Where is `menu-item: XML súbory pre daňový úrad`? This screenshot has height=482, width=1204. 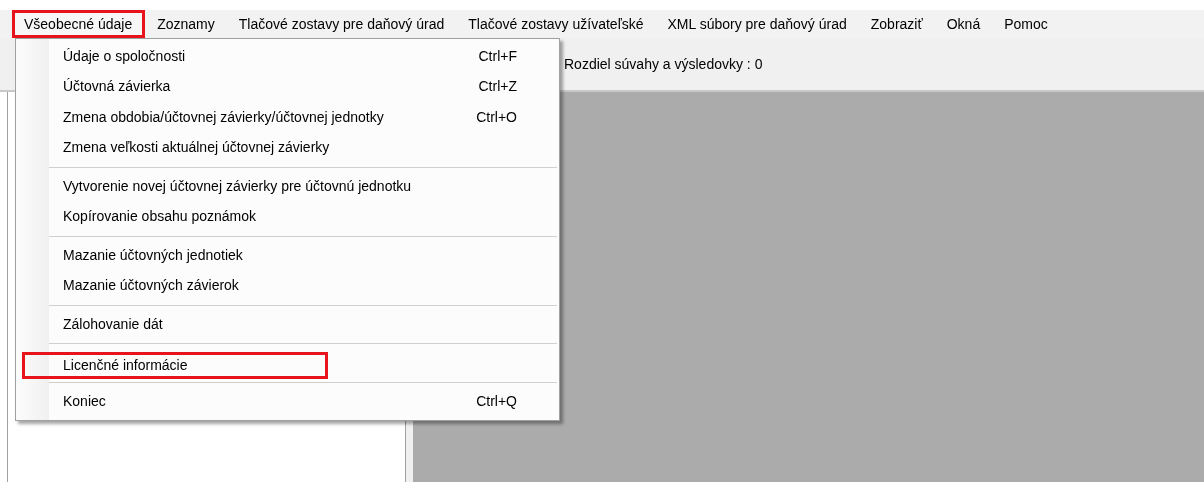 menu-item: XML súbory pre daňový úrad is located at coordinates (757, 24).